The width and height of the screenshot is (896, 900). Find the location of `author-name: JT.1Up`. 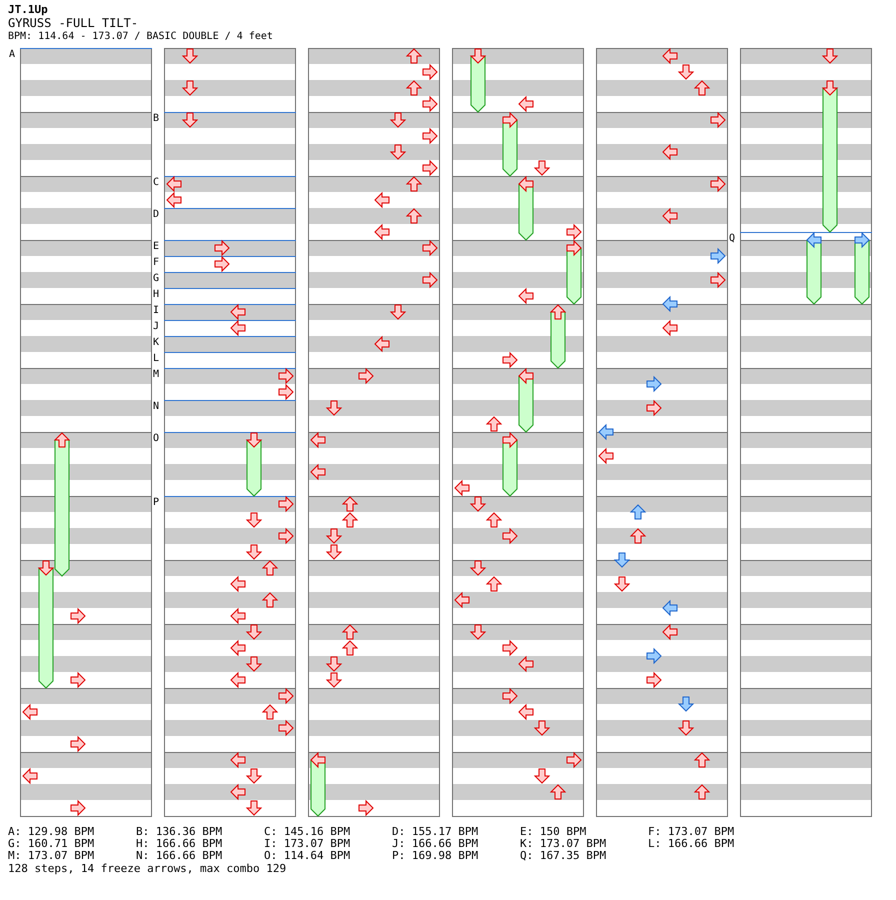

author-name: JT.1Up is located at coordinates (28, 9).